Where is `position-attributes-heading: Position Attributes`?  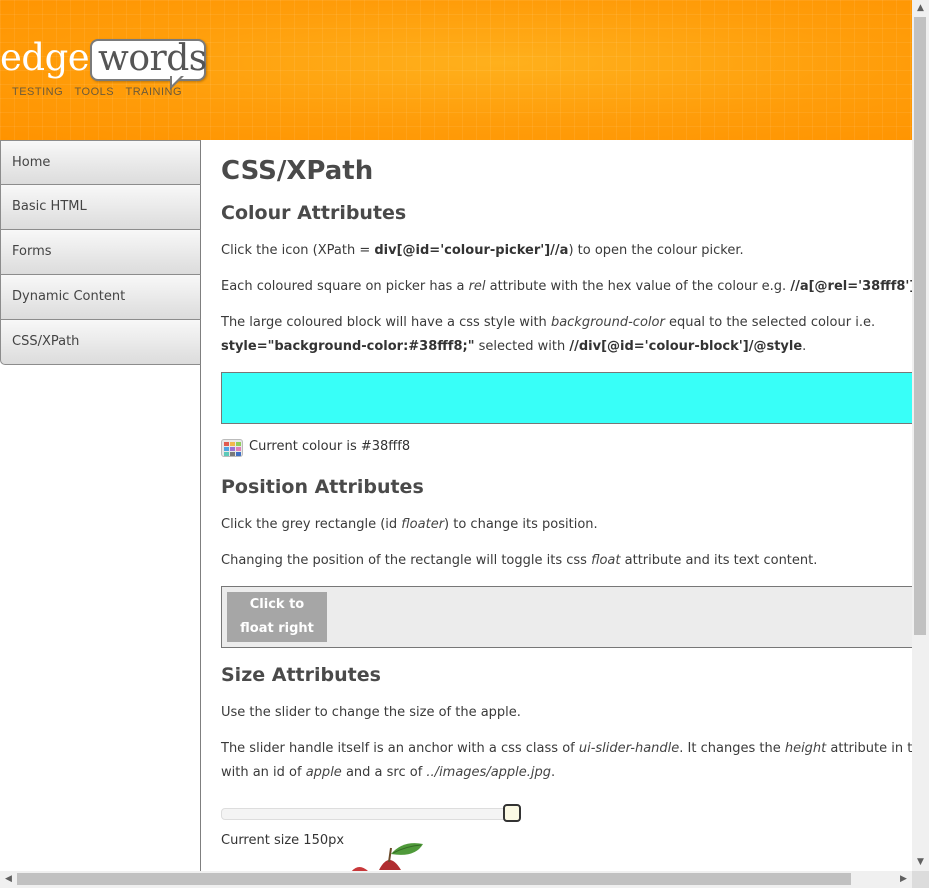 position-attributes-heading: Position Attributes is located at coordinates (322, 487).